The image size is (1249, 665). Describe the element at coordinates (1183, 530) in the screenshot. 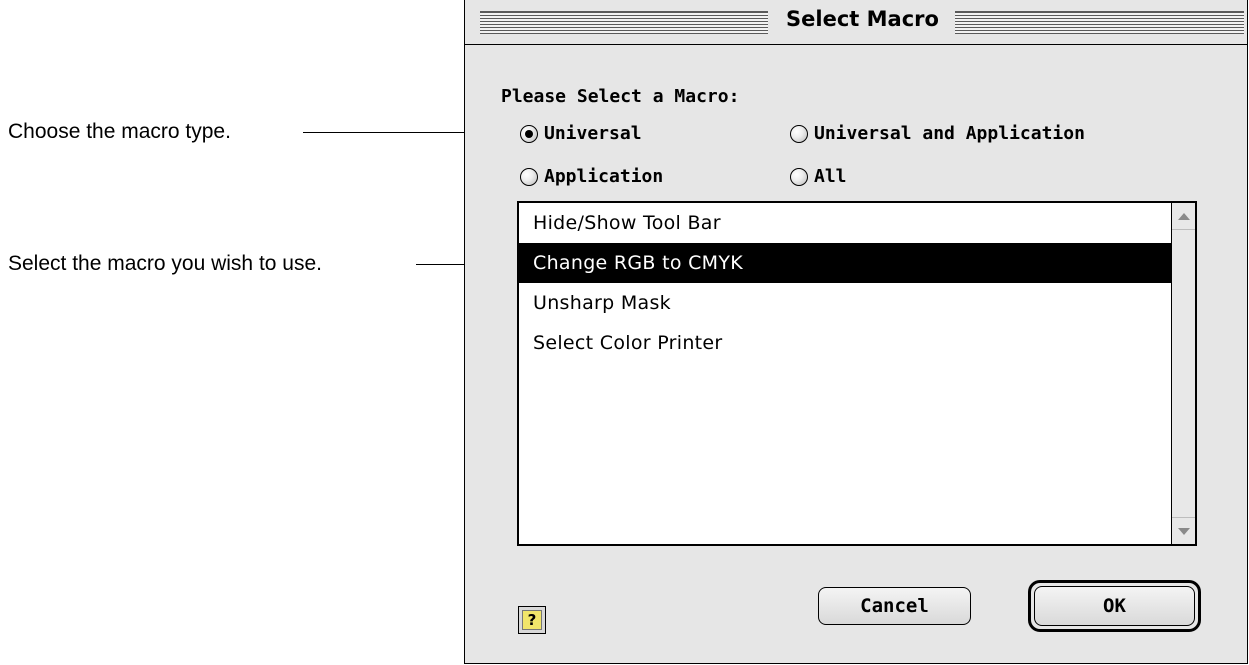

I see `scroll-down-arrow-icon` at that location.